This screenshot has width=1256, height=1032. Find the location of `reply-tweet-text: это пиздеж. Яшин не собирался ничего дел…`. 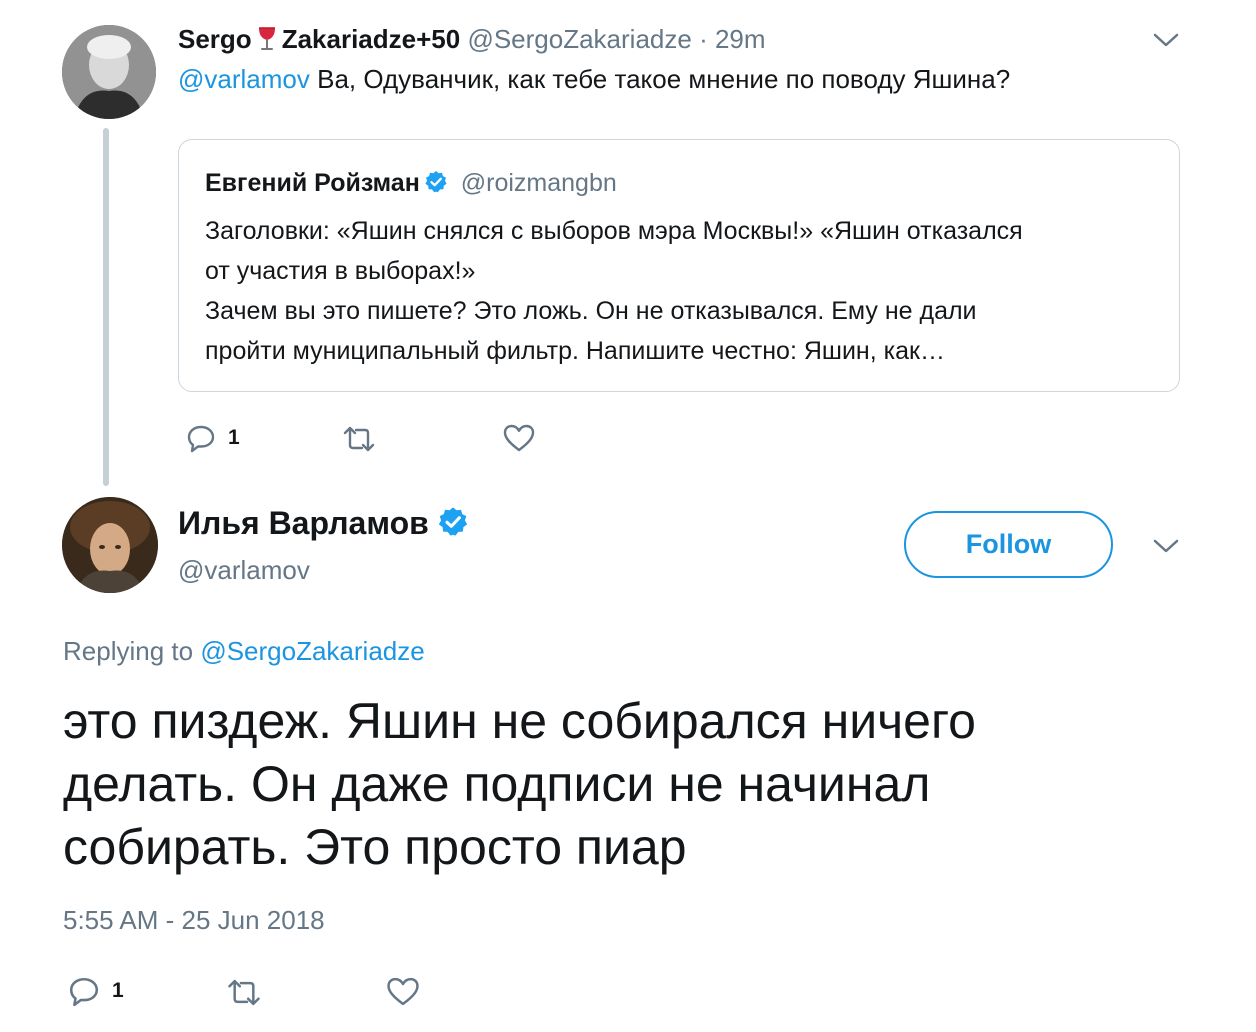

reply-tweet-text: это пиздеж. Яшин не собирался ничего дел… is located at coordinates (519, 784).